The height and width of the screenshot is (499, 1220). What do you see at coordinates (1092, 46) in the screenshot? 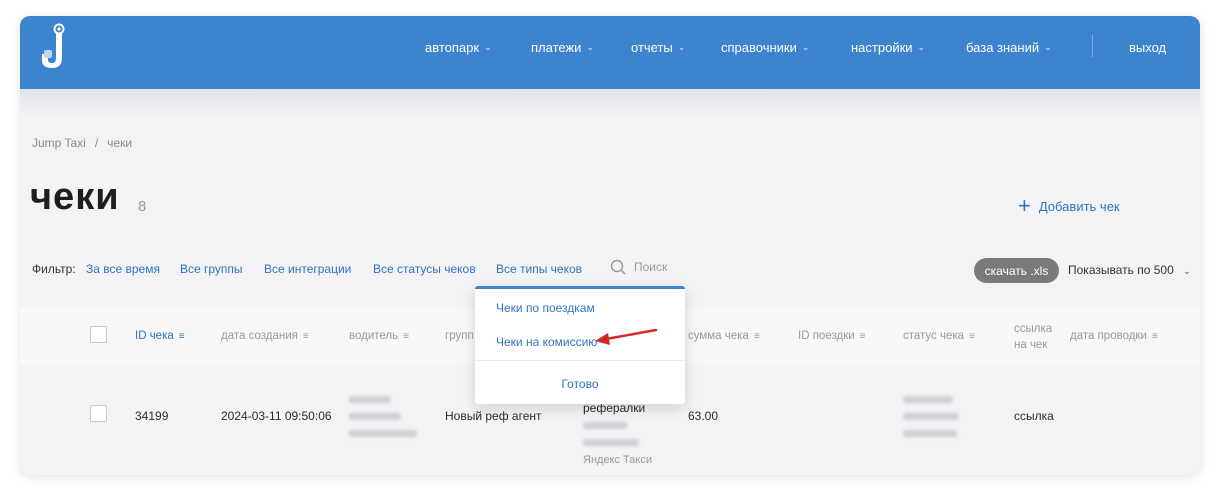
I see `nav-divider` at bounding box center [1092, 46].